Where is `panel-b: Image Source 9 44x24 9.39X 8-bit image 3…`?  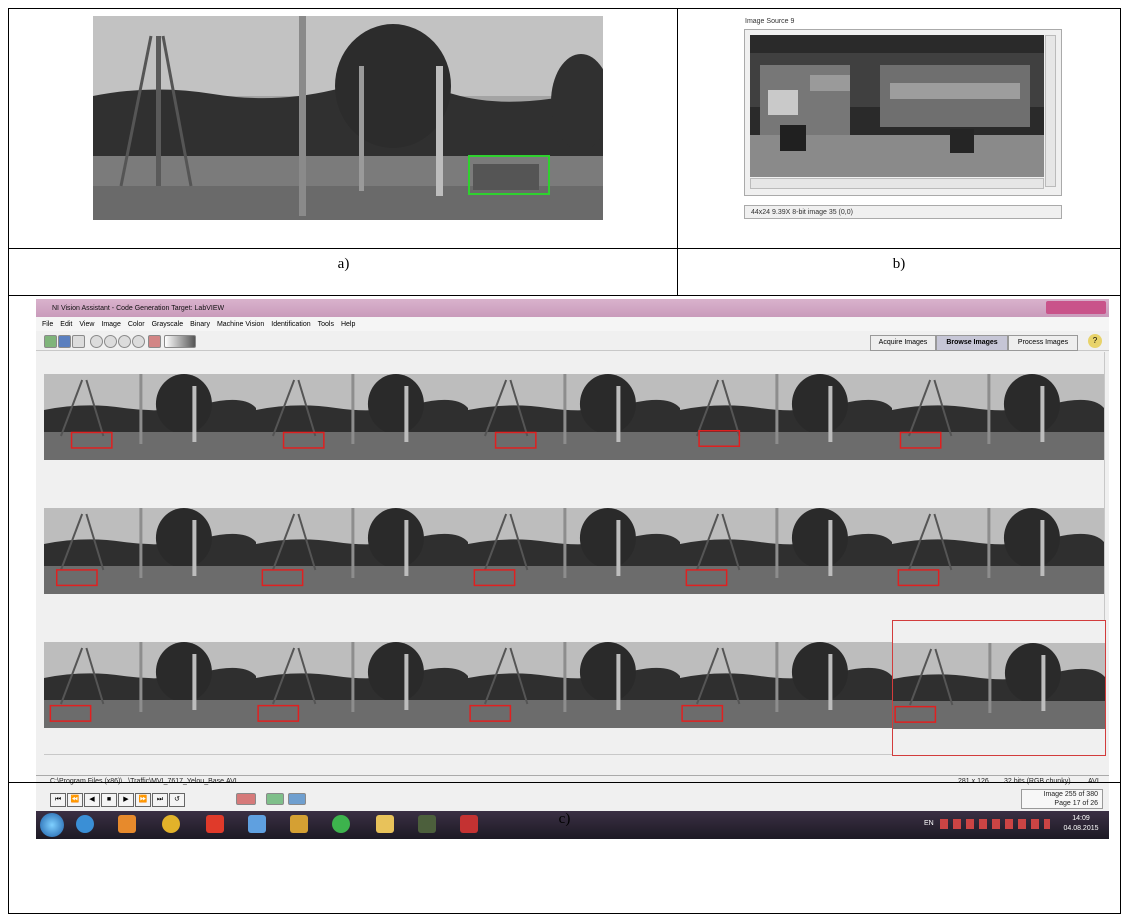 panel-b: Image Source 9 44x24 9.39X 8-bit image 3… is located at coordinates (899, 128).